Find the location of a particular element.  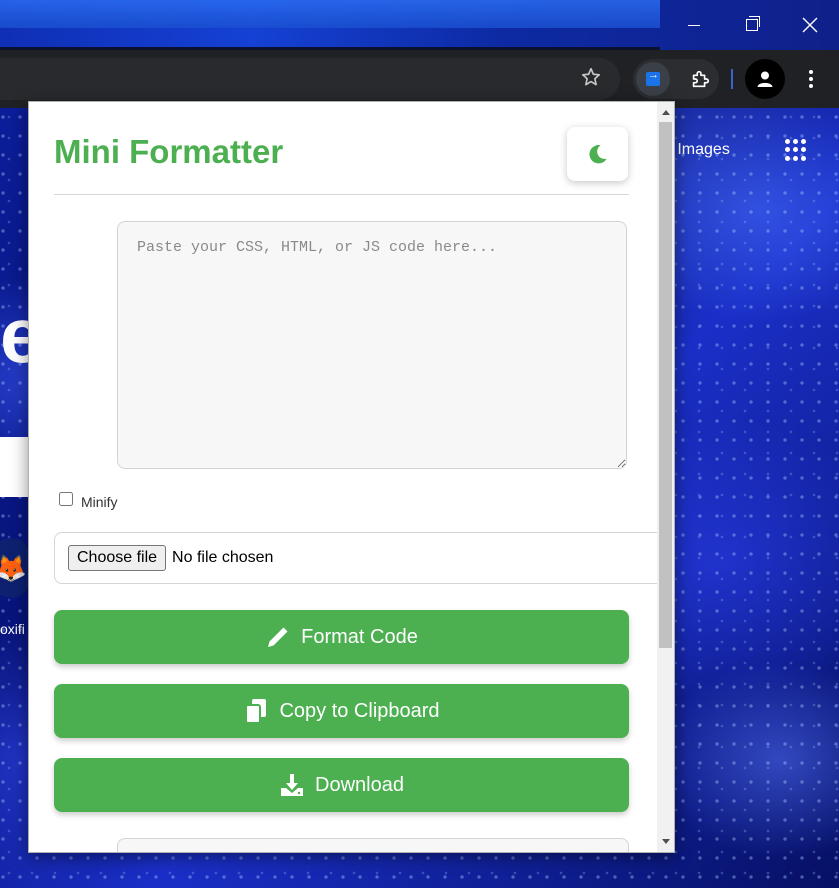

copy-icon is located at coordinates (256, 711).